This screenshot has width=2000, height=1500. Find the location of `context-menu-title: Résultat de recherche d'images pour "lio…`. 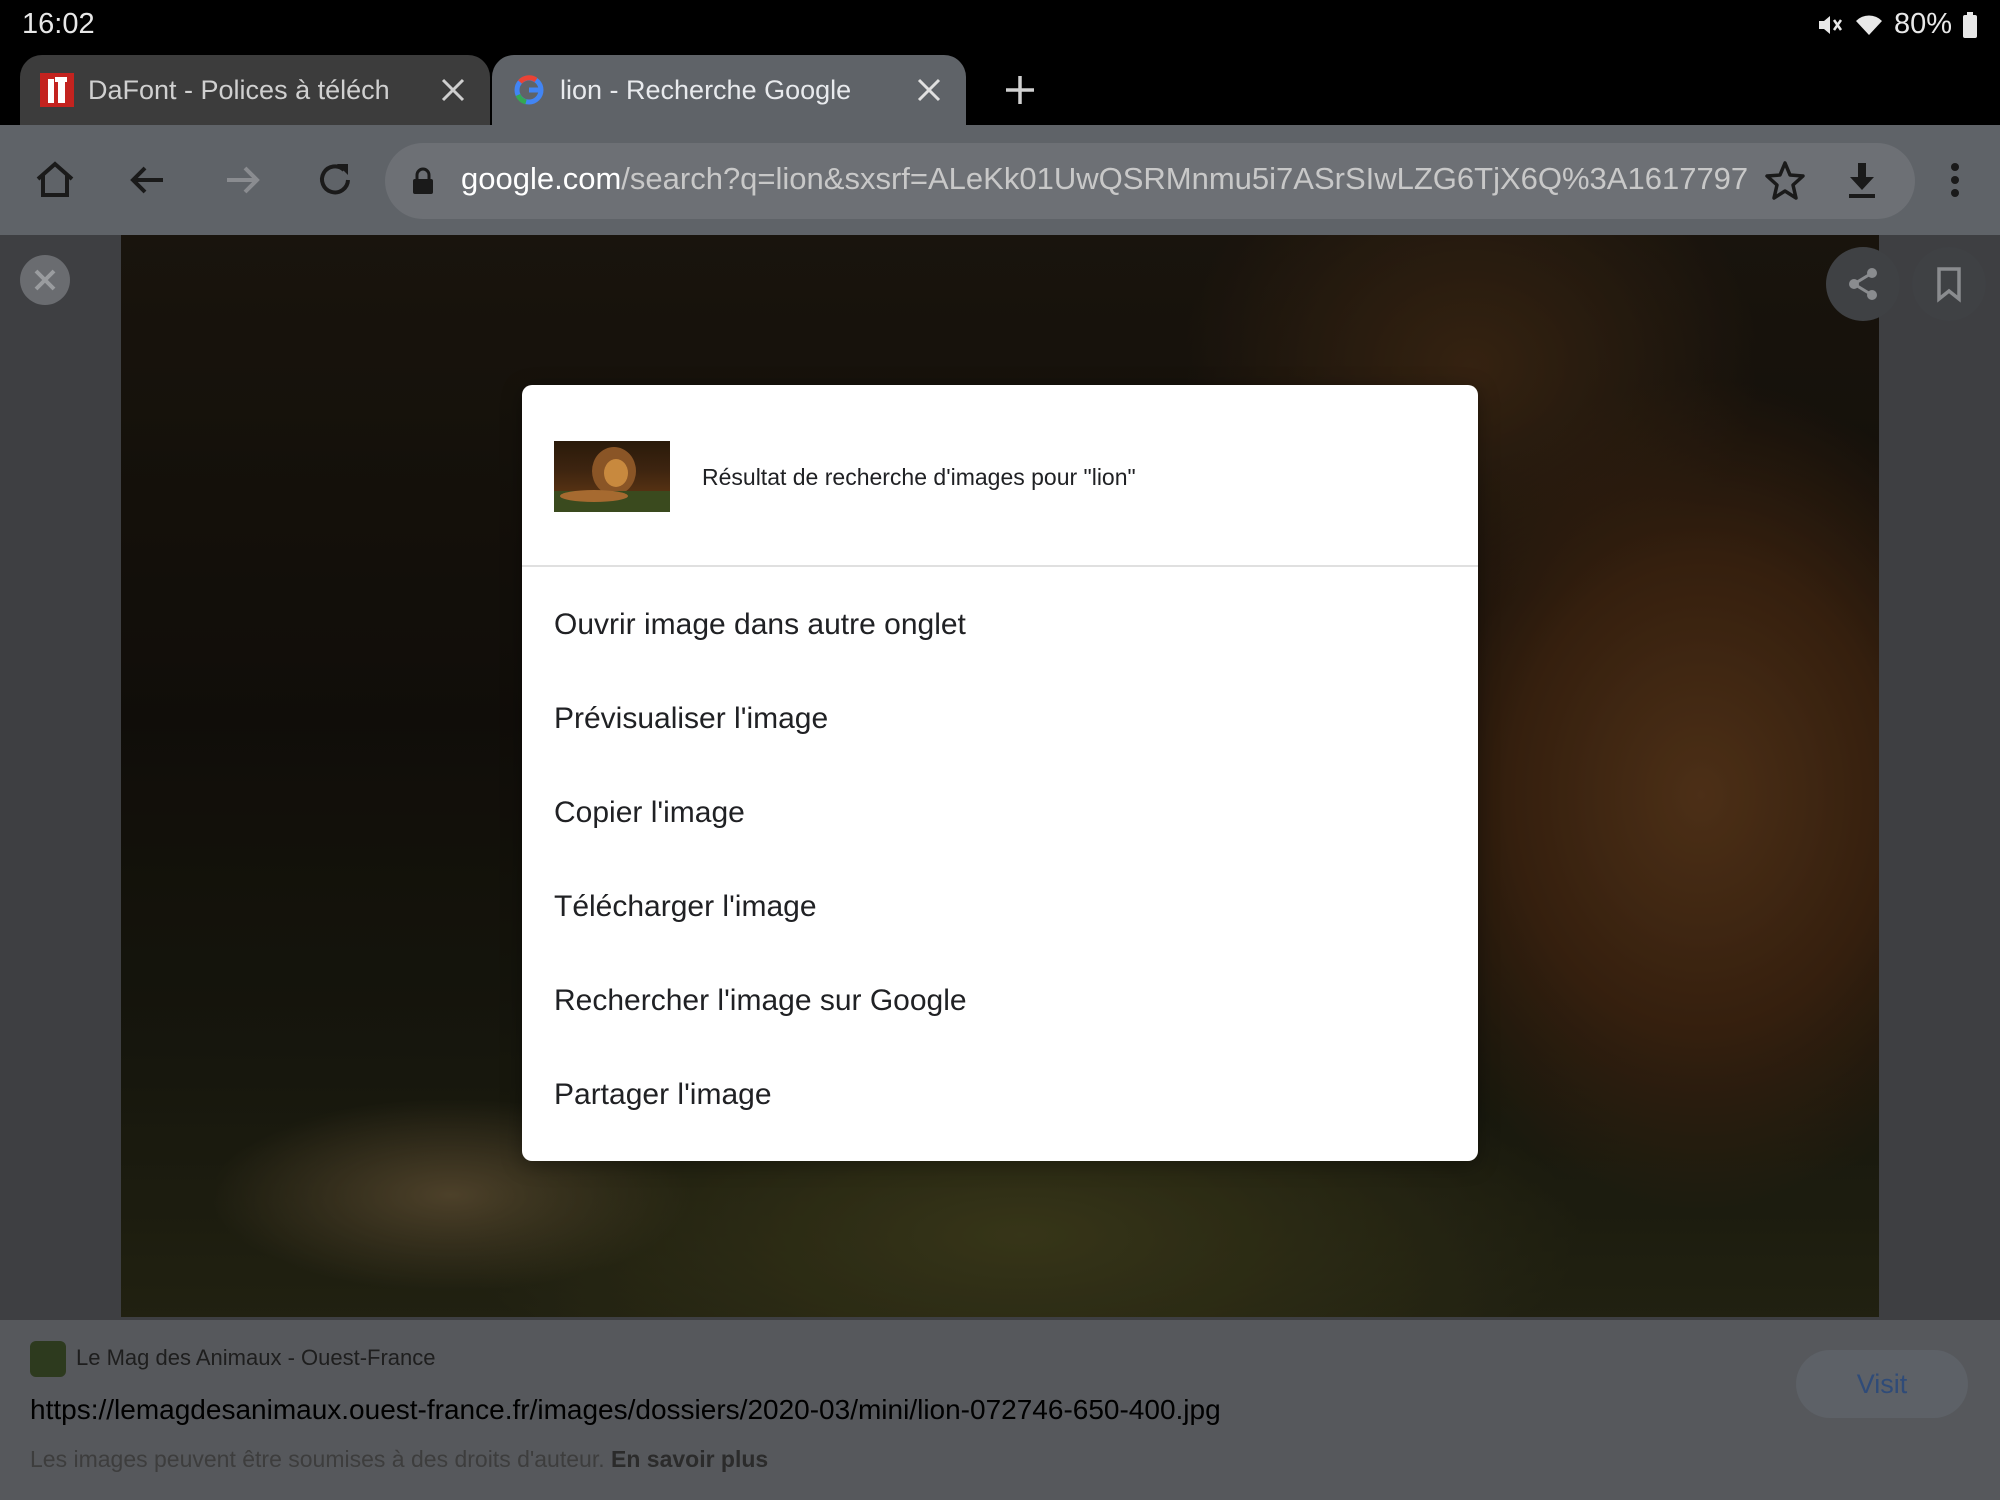

context-menu-title: Résultat de recherche d'images pour "lio… is located at coordinates (919, 477).